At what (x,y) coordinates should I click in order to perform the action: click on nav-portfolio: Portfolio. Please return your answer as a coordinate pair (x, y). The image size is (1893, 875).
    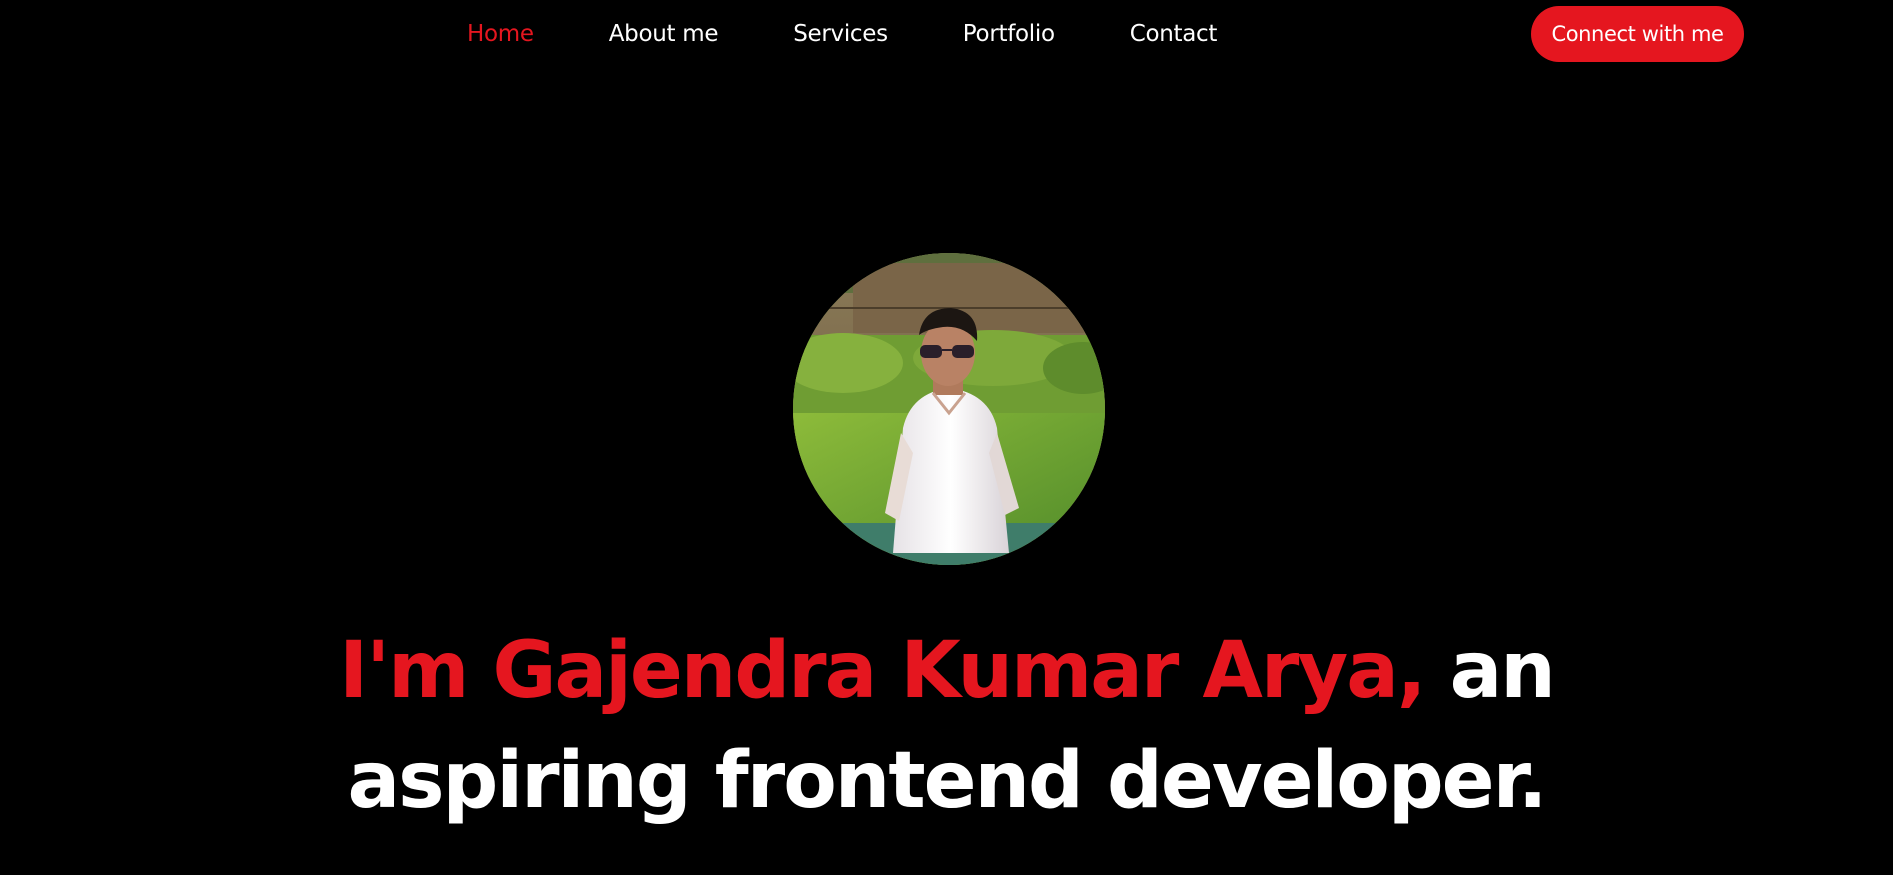
    Looking at the image, I should click on (1009, 34).